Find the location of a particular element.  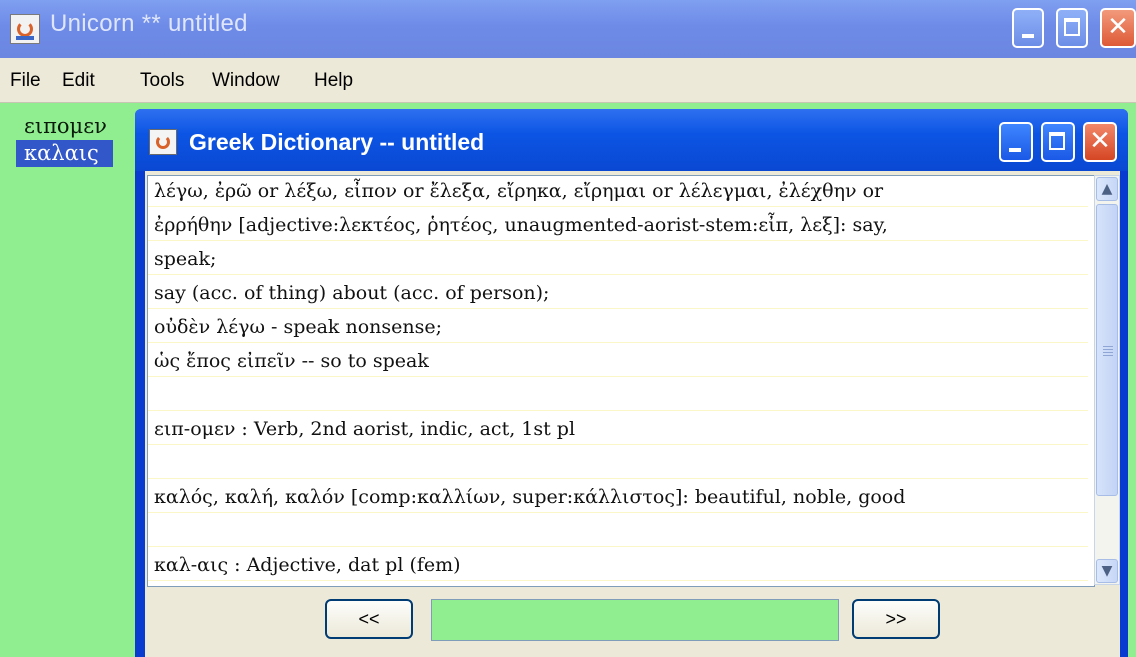

chevron-up-icon: ▲ is located at coordinates (1107, 189).